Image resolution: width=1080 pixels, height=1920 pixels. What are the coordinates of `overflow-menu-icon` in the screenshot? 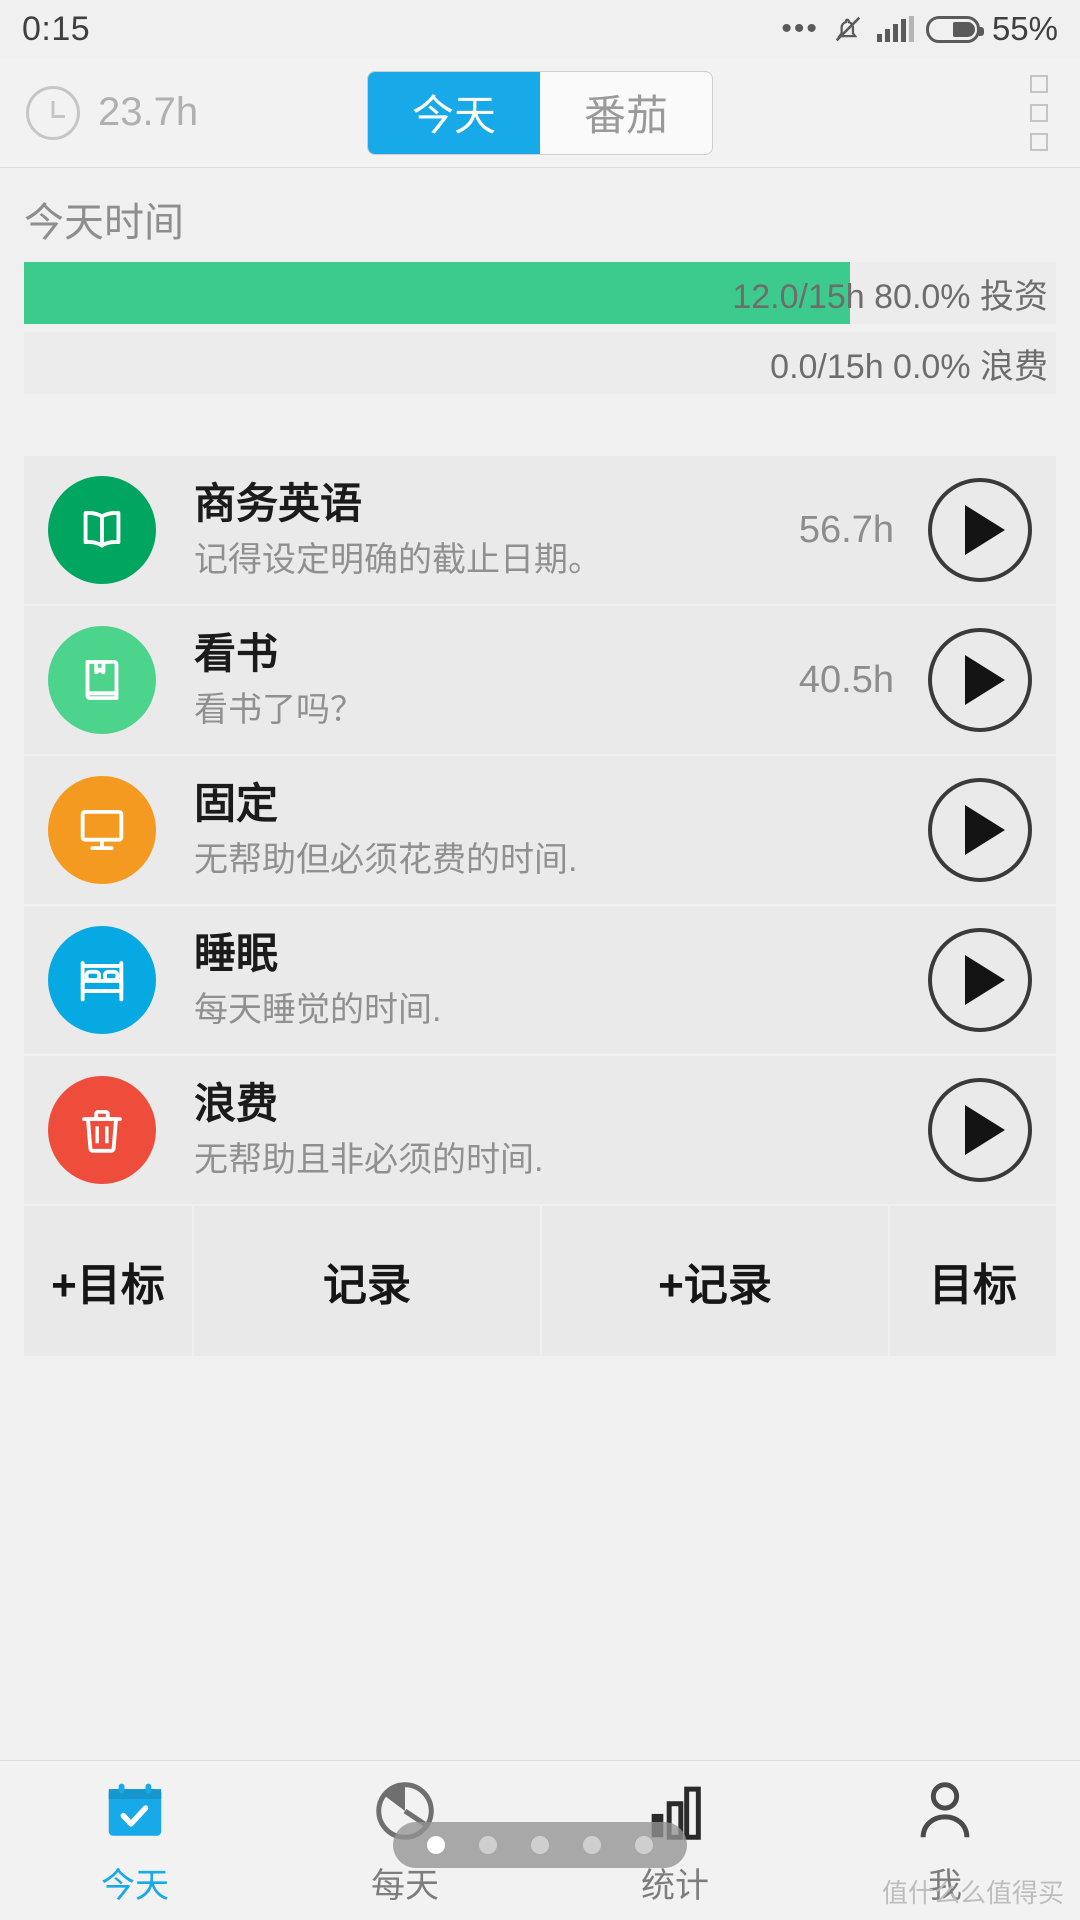 It's located at (1039, 113).